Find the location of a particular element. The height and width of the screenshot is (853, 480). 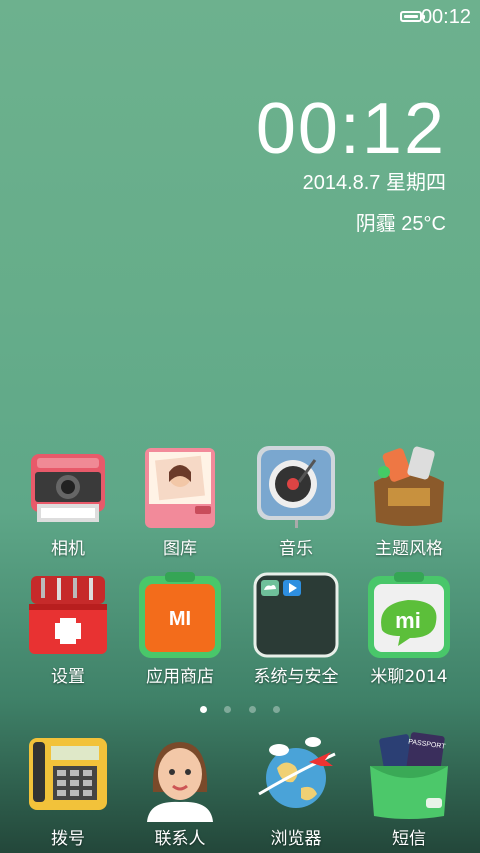

app-store-icon: MI is located at coordinates (180, 615).